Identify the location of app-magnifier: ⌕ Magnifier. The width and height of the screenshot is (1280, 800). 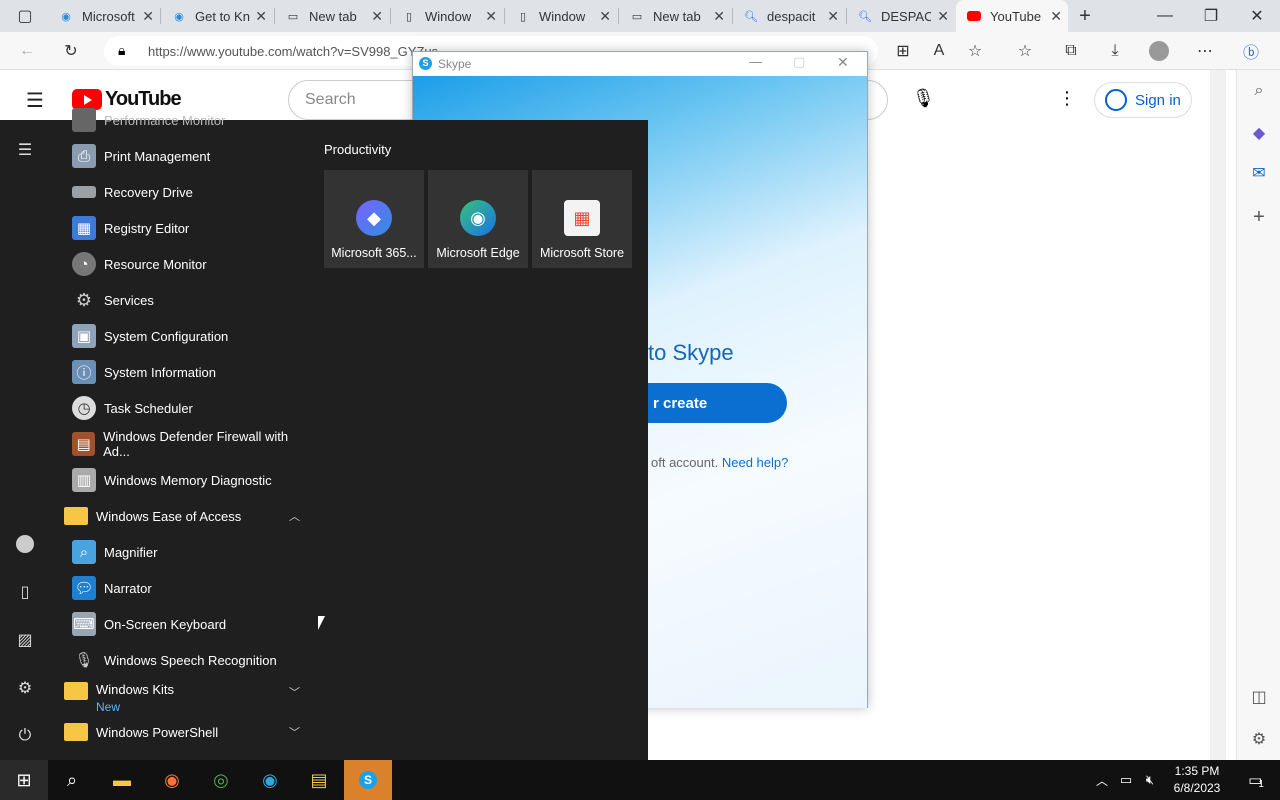
(187, 552).